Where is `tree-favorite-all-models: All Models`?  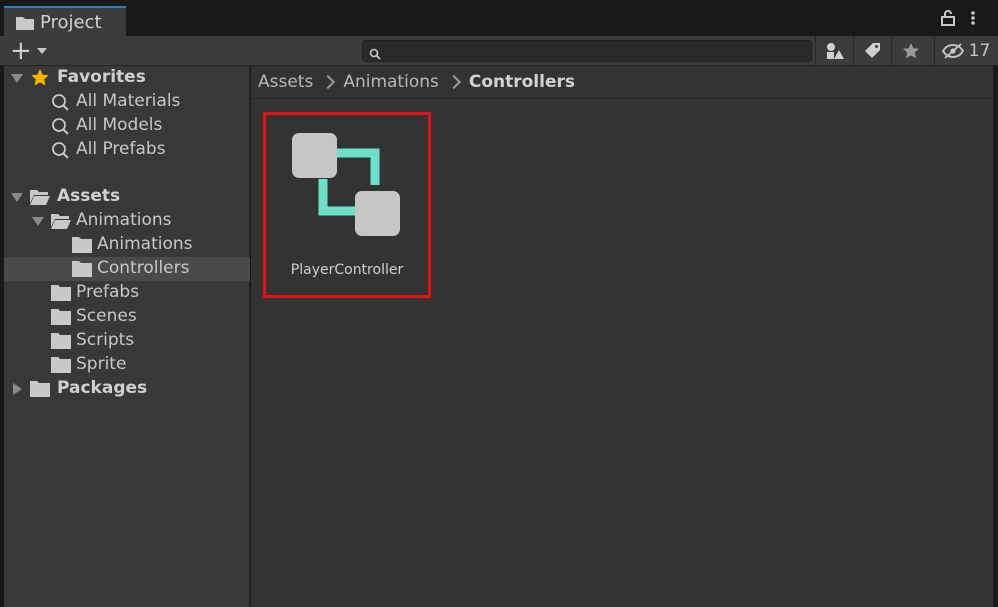 tree-favorite-all-models: All Models is located at coordinates (127, 126).